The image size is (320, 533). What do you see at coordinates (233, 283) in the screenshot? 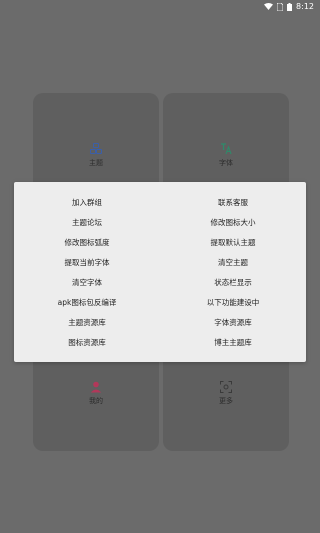
I see `menu-item-statusbar-display: 状态栏显示` at bounding box center [233, 283].